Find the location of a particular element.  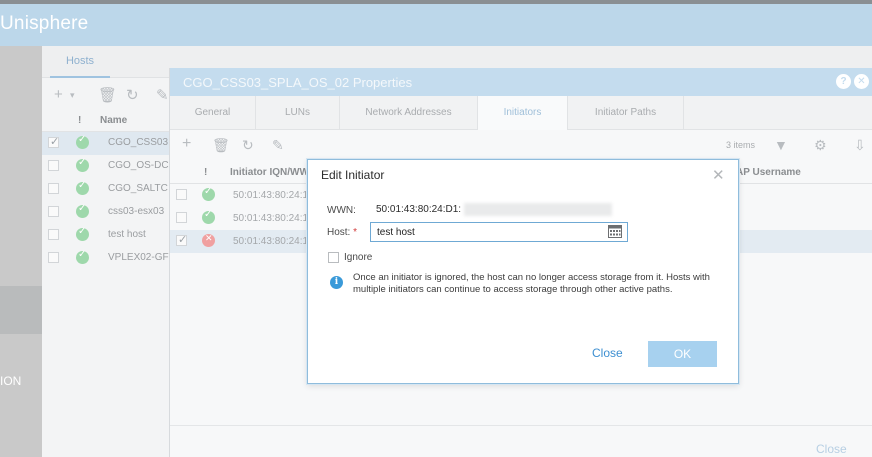

host-name: VPLEX02-GF is located at coordinates (138, 257).